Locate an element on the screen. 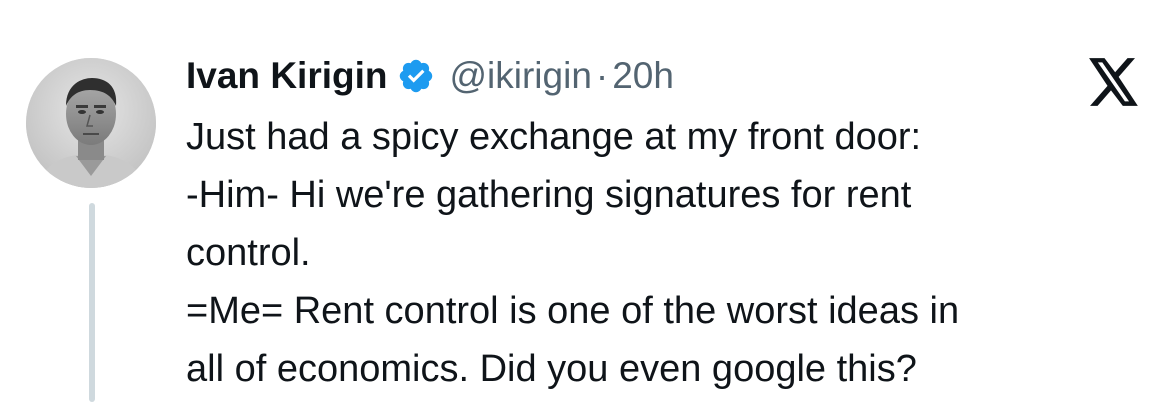 The height and width of the screenshot is (402, 1170). tweet-text-line: control. is located at coordinates (248, 253).